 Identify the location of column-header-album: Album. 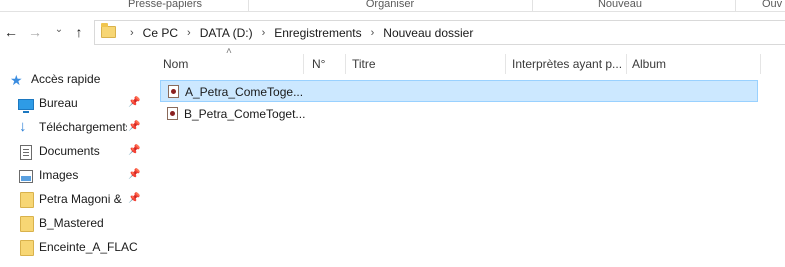
(694, 64).